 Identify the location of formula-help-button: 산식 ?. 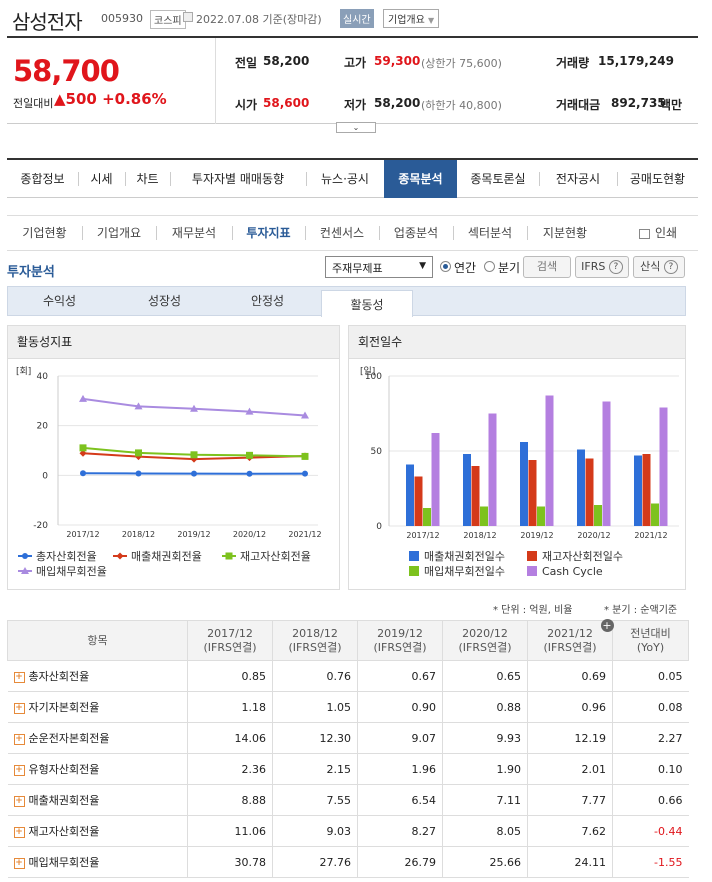
(659, 267).